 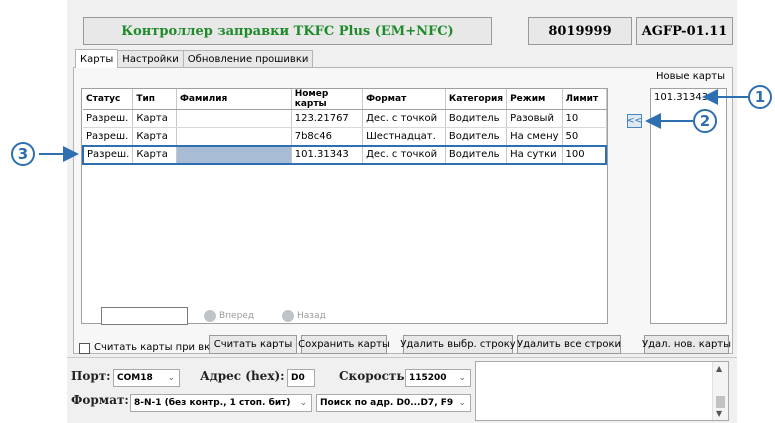 I want to click on callout-2: 2, so click(x=705, y=121).